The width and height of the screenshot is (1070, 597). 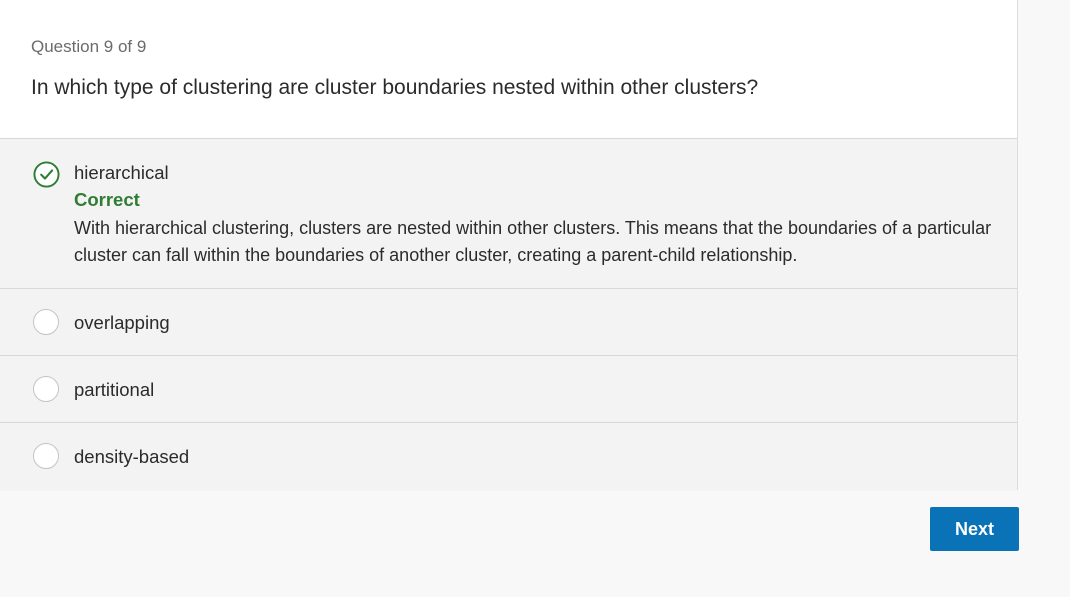 What do you see at coordinates (508, 322) in the screenshot?
I see `answer-option-overlapping: overlapping` at bounding box center [508, 322].